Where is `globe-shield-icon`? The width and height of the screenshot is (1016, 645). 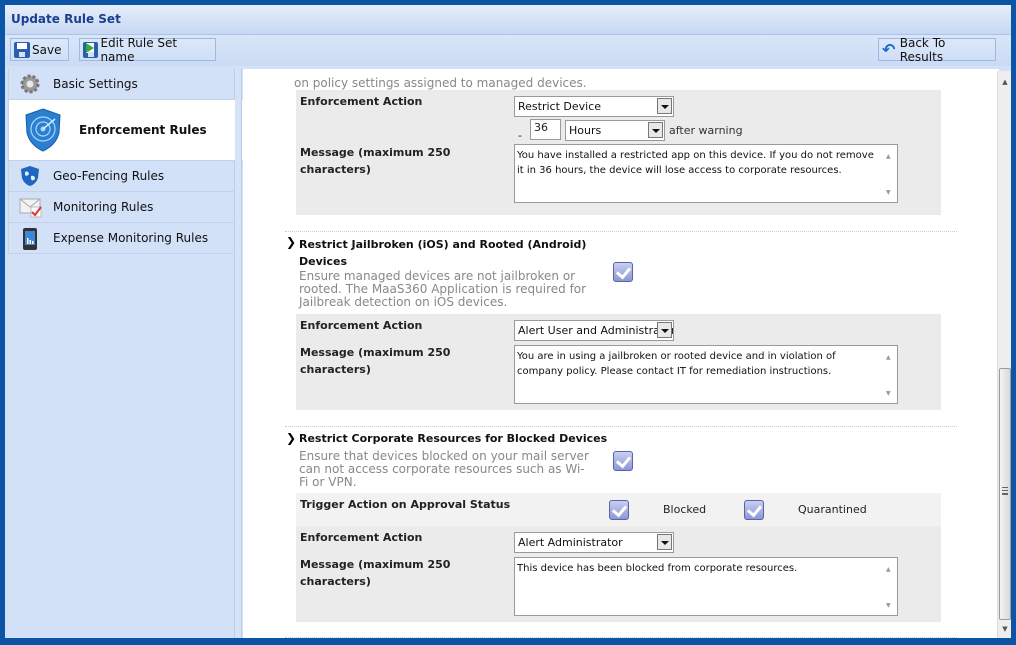 globe-shield-icon is located at coordinates (30, 176).